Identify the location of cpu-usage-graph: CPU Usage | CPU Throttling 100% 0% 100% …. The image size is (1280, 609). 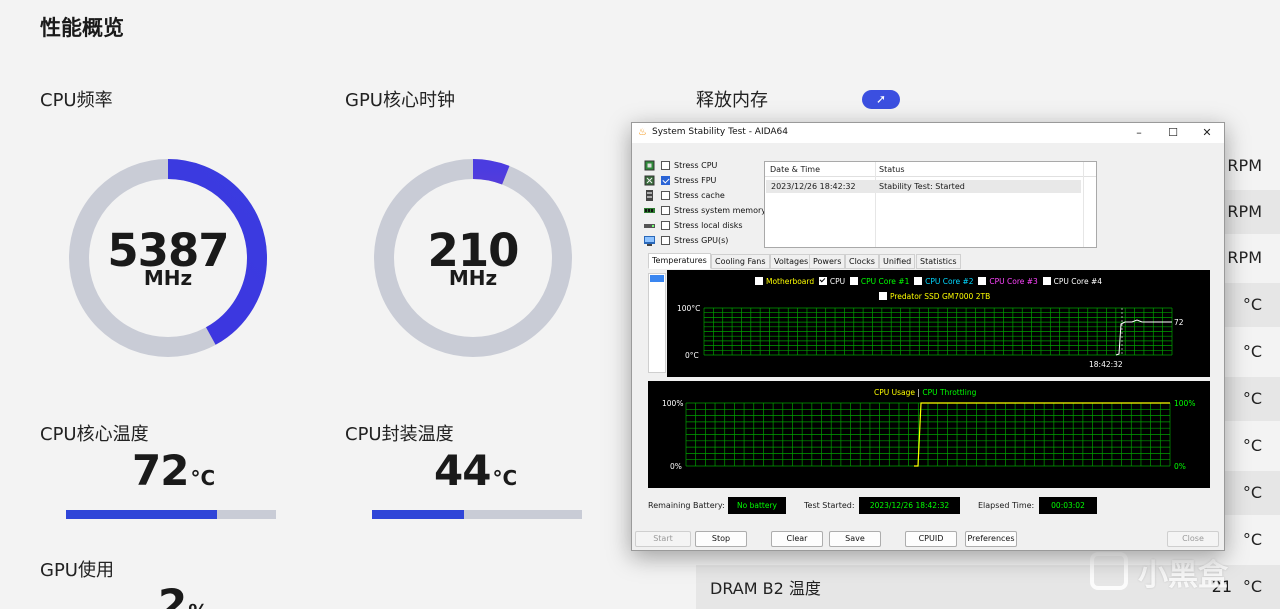
(929, 434).